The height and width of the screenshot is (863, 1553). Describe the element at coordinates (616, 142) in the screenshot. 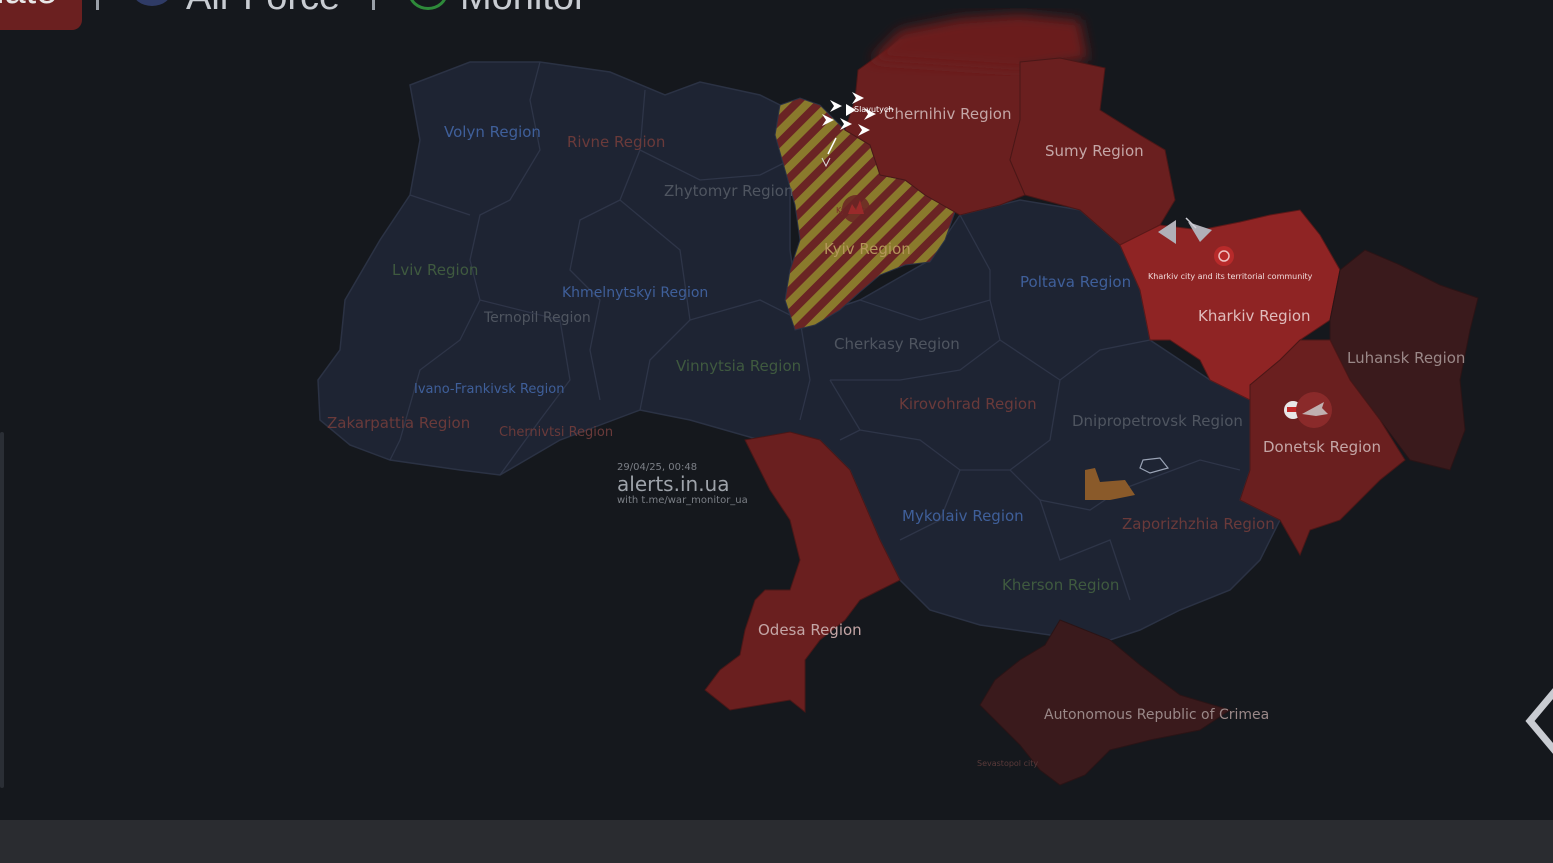

I see `region-label: Rivne Region` at that location.